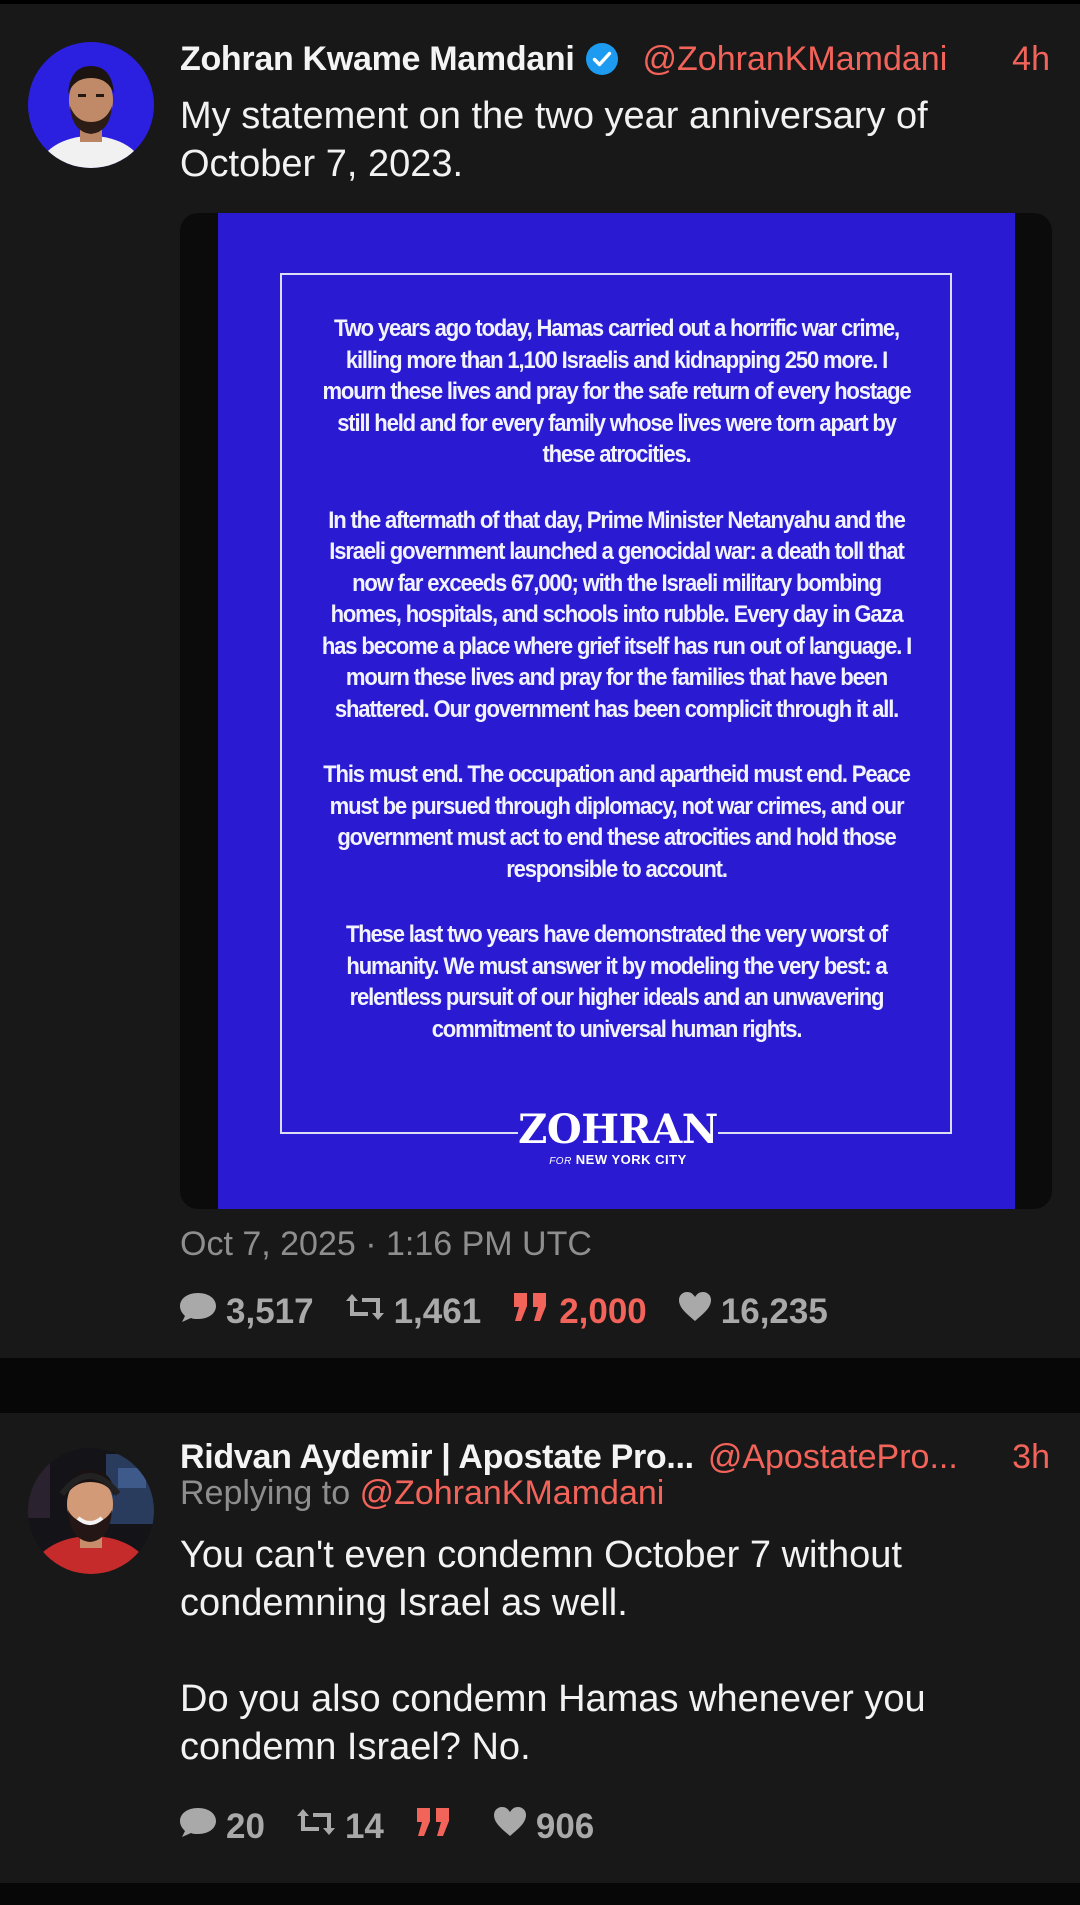 Image resolution: width=1080 pixels, height=1905 pixels. What do you see at coordinates (377, 59) in the screenshot?
I see `author-name: Zohran Kwame Mamdani` at bounding box center [377, 59].